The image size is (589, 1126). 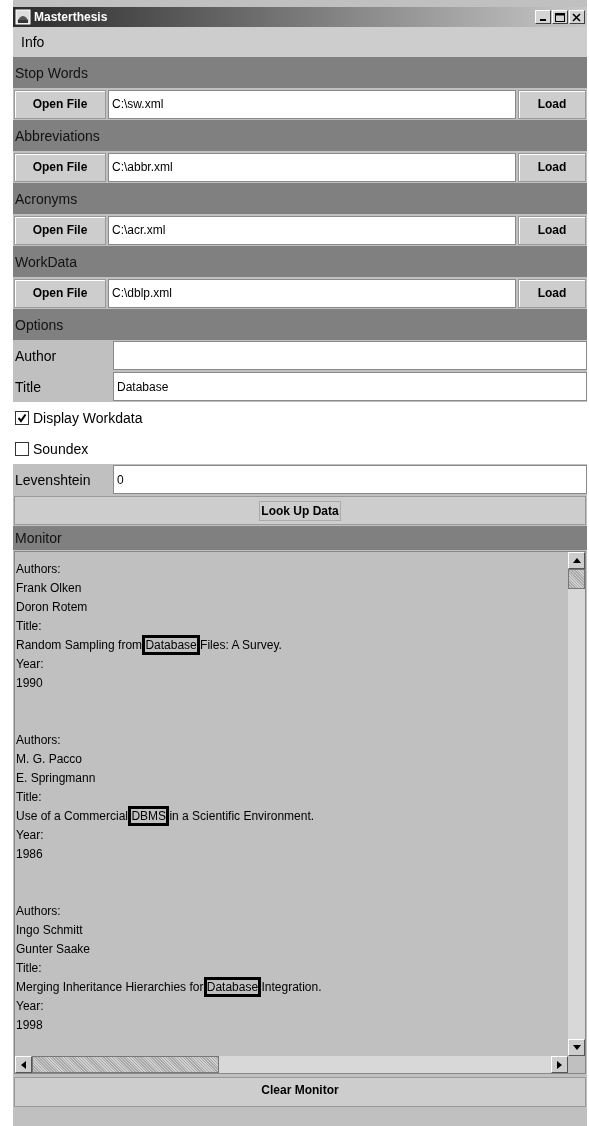 I want to click on maximize-icon, so click(x=560, y=17).